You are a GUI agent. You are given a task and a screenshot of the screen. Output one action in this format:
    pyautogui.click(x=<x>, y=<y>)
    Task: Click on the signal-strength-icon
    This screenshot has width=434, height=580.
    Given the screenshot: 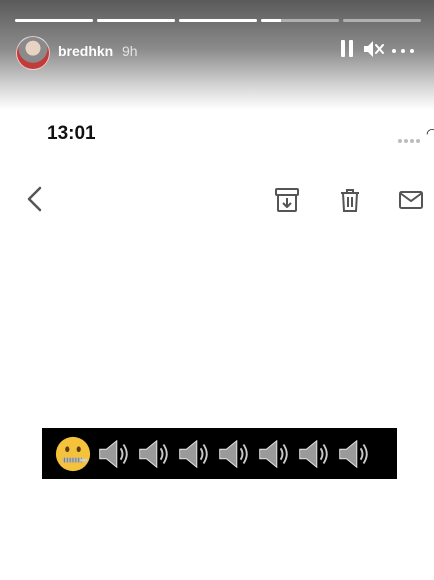 What is the action you would take?
    pyautogui.click(x=411, y=141)
    